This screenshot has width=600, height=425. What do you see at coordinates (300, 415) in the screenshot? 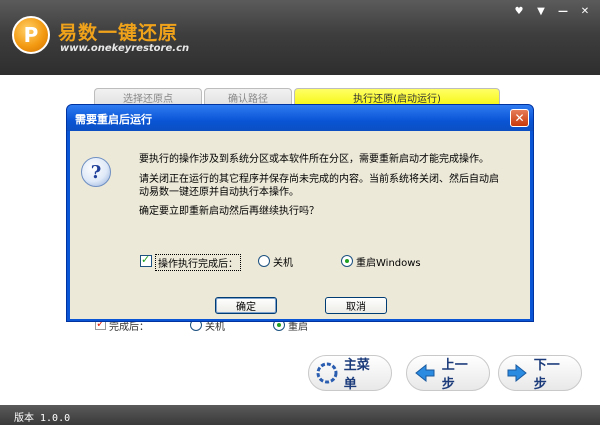
I see `status-bar: 版本 1.0.0` at bounding box center [300, 415].